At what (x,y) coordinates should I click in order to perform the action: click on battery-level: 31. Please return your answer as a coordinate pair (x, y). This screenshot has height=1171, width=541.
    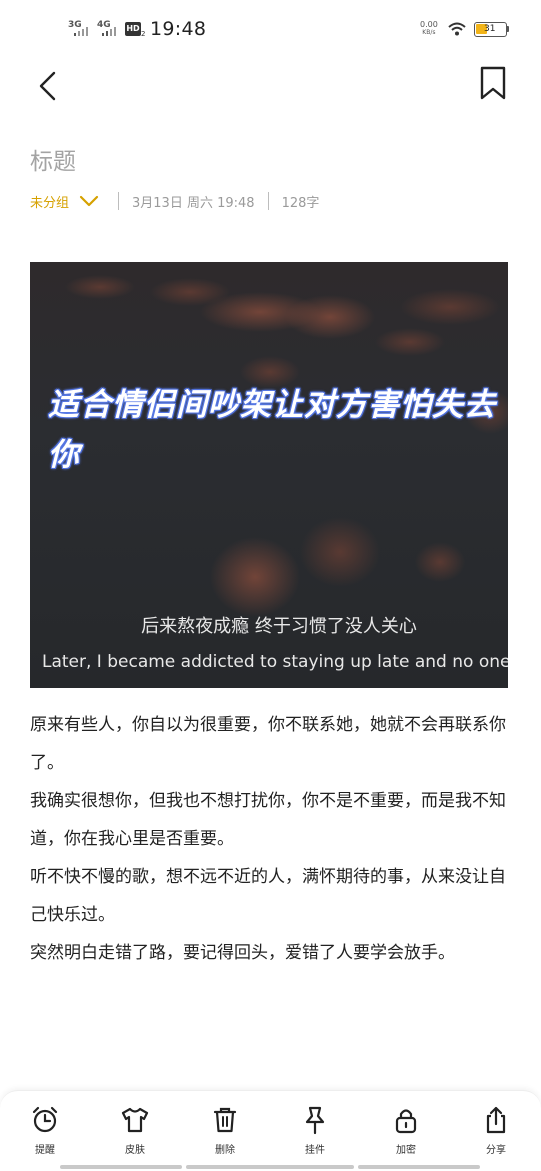
    Looking at the image, I should click on (490, 29).